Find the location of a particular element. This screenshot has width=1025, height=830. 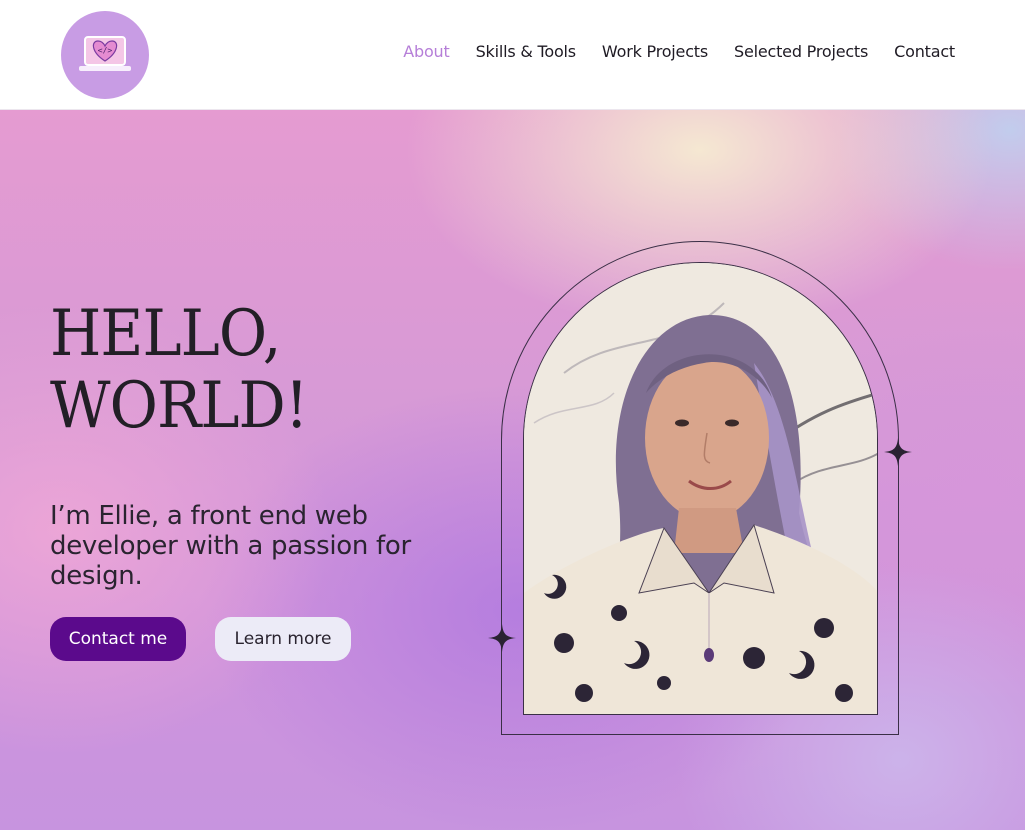

nav-about: About is located at coordinates (426, 51).